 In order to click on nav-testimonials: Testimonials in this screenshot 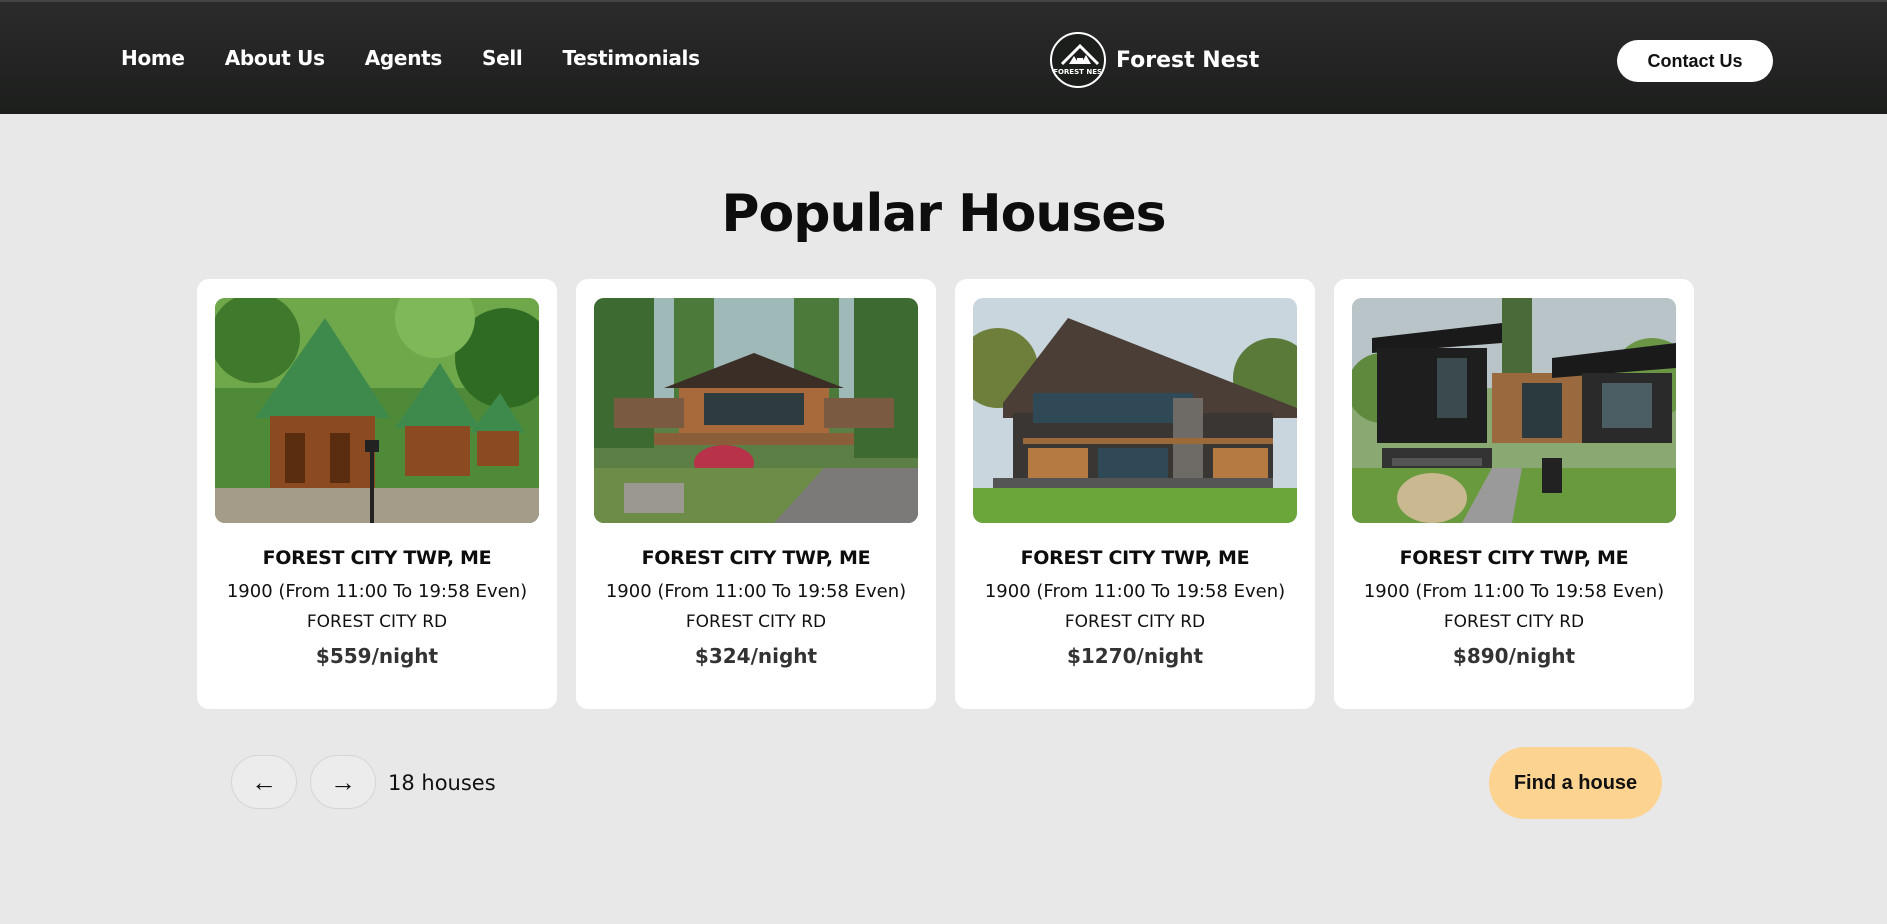, I will do `click(631, 58)`.